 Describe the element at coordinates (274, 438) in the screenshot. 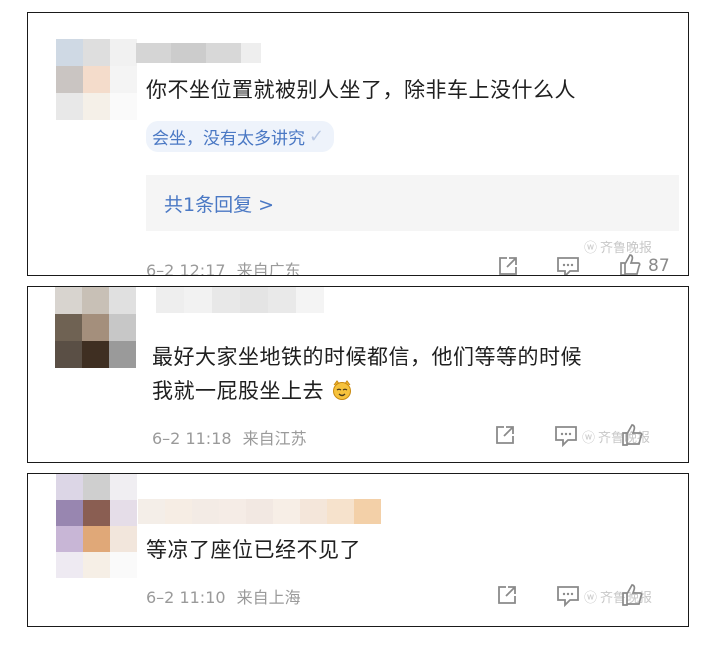

I see `comment-location: 来自江苏` at that location.